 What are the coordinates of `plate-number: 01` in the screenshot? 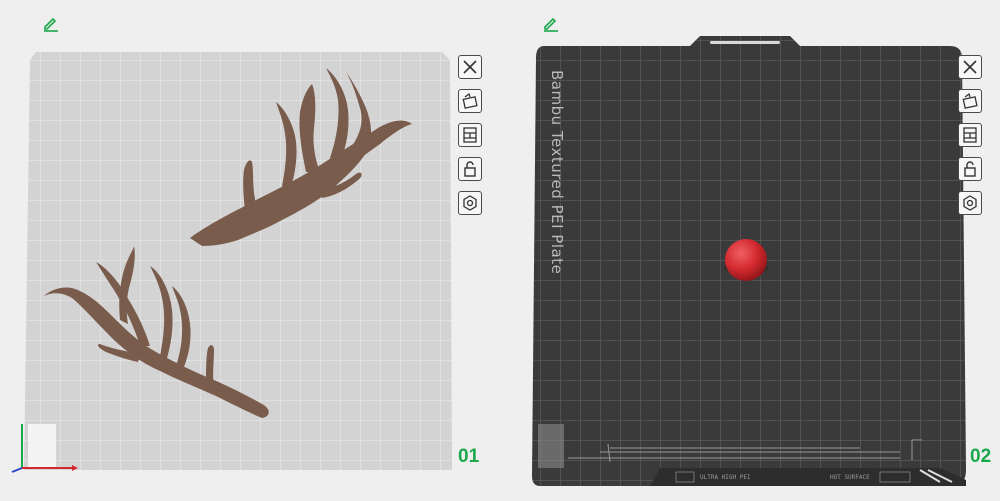 It's located at (469, 456).